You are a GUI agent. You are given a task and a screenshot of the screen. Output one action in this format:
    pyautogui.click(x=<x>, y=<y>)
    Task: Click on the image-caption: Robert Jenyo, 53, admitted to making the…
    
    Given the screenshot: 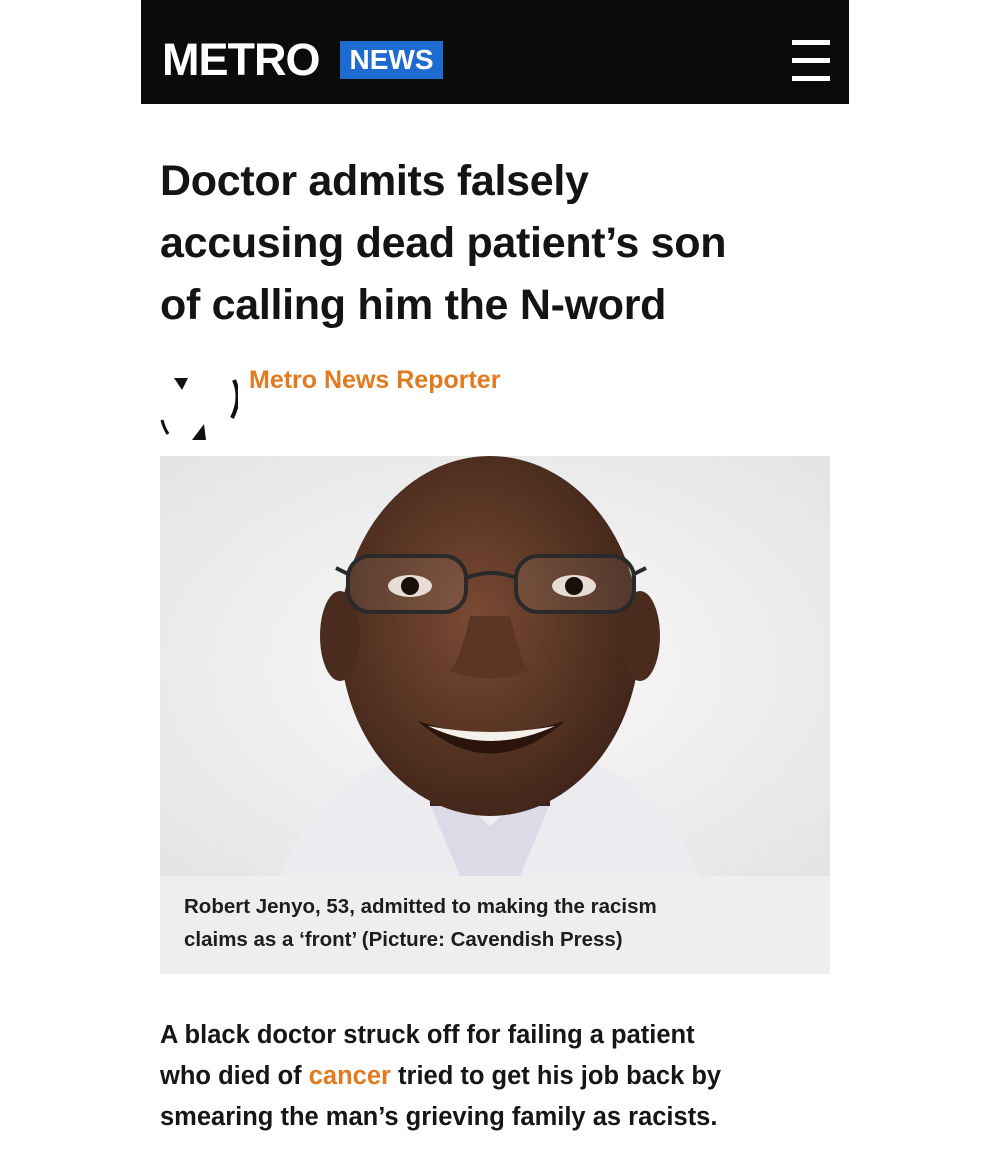 What is the action you would take?
    pyautogui.click(x=494, y=923)
    